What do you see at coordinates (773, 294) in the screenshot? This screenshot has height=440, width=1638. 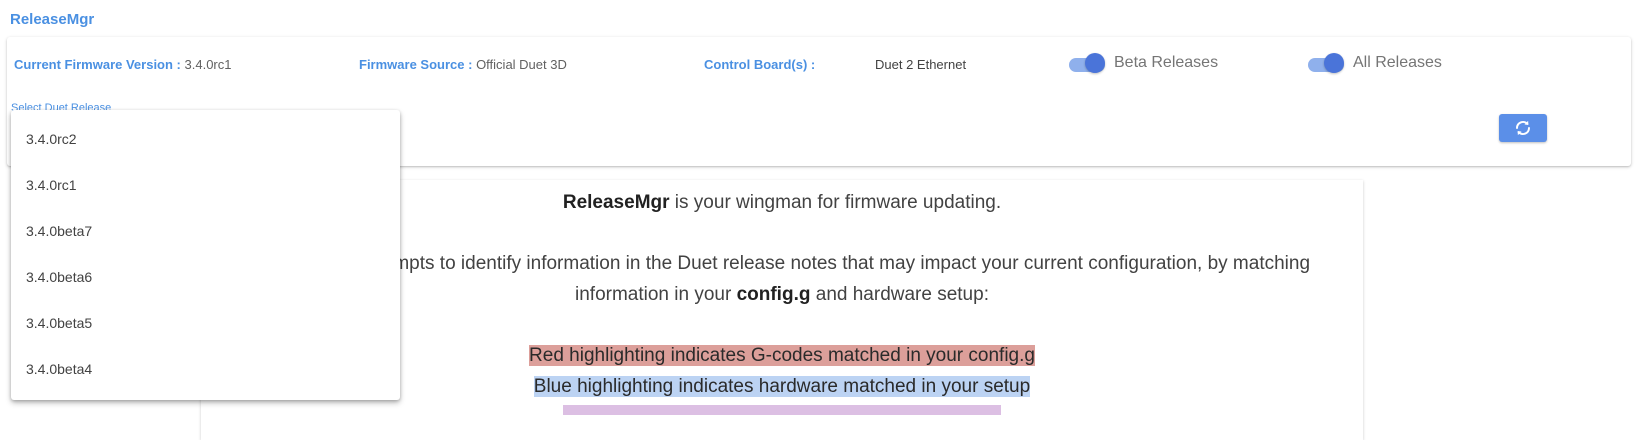 I see `config-file-name: config.g` at bounding box center [773, 294].